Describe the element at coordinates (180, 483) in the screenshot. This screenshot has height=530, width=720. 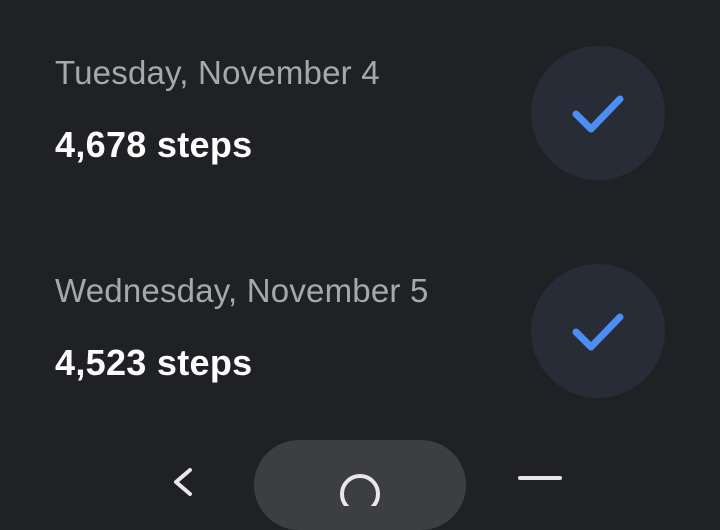
I see `back-icon` at that location.